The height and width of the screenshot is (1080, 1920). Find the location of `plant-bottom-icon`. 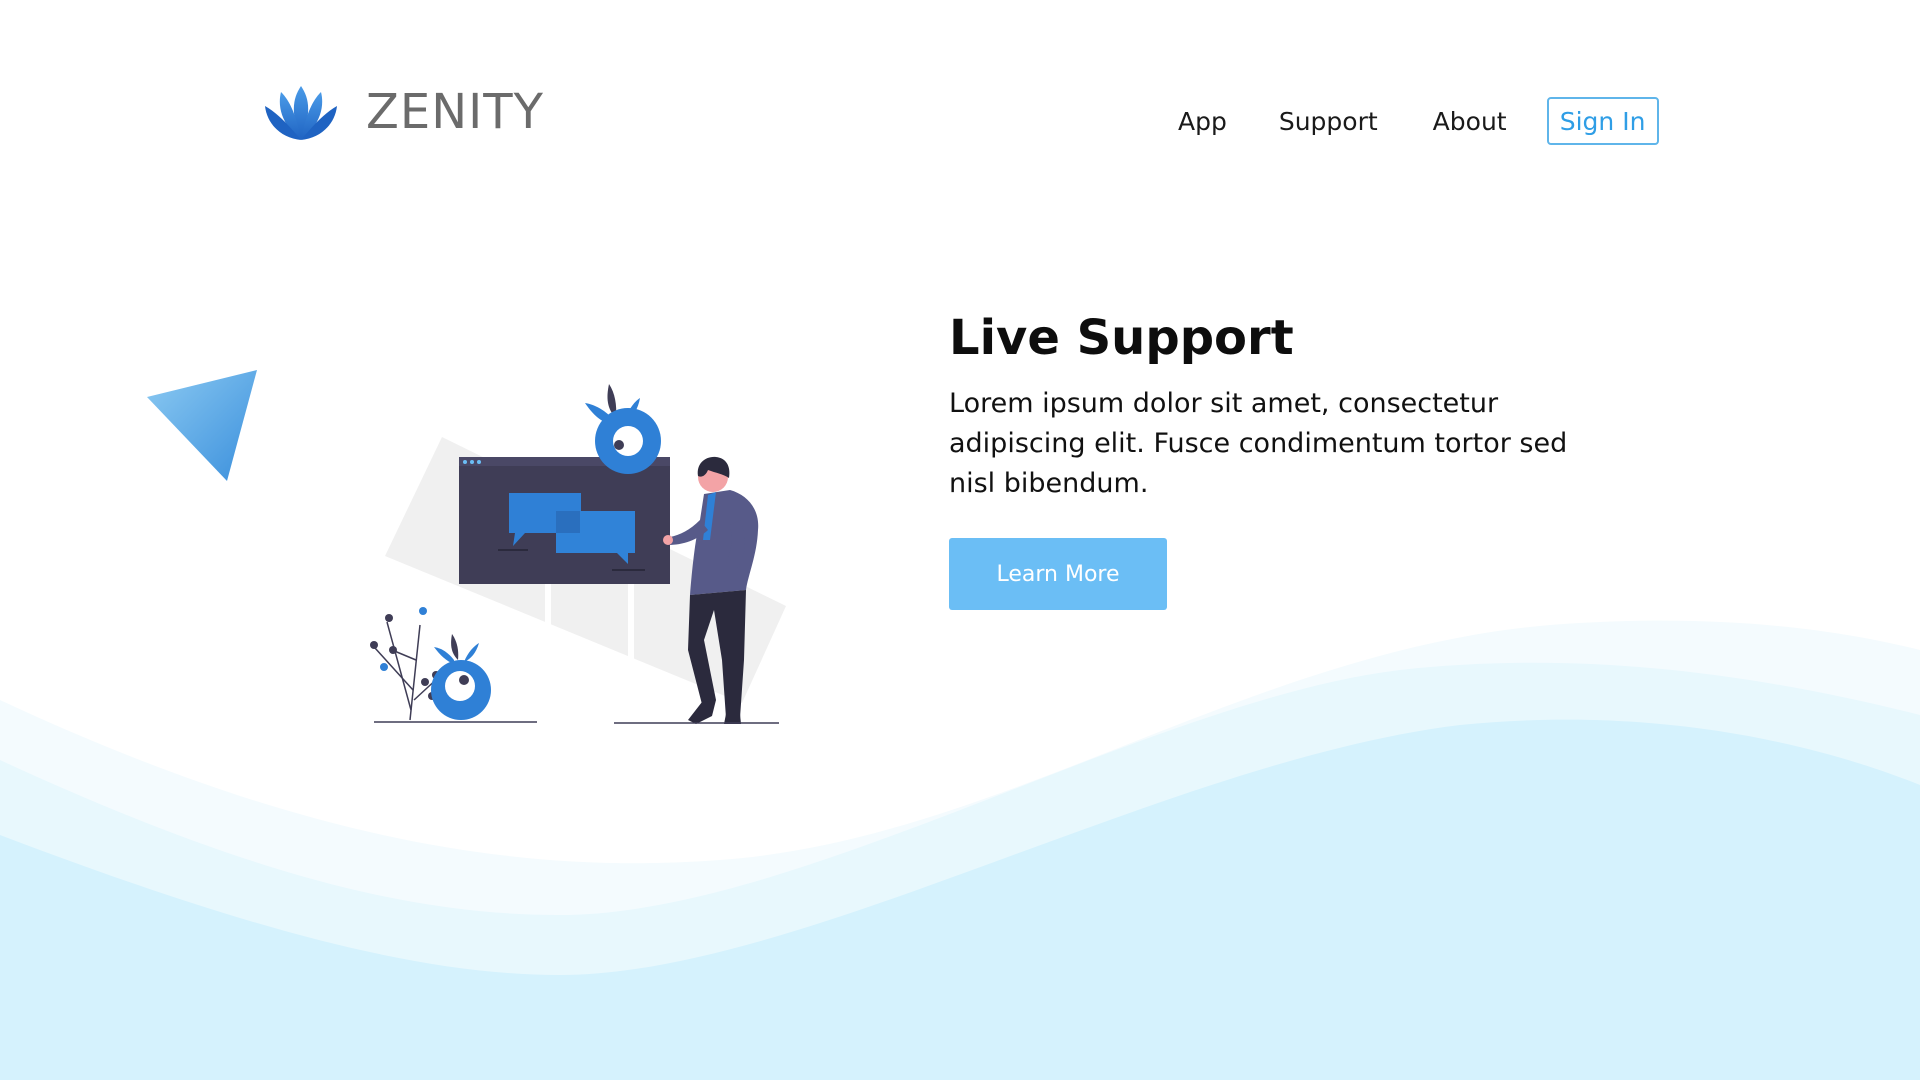

plant-bottom-icon is located at coordinates (430, 664).